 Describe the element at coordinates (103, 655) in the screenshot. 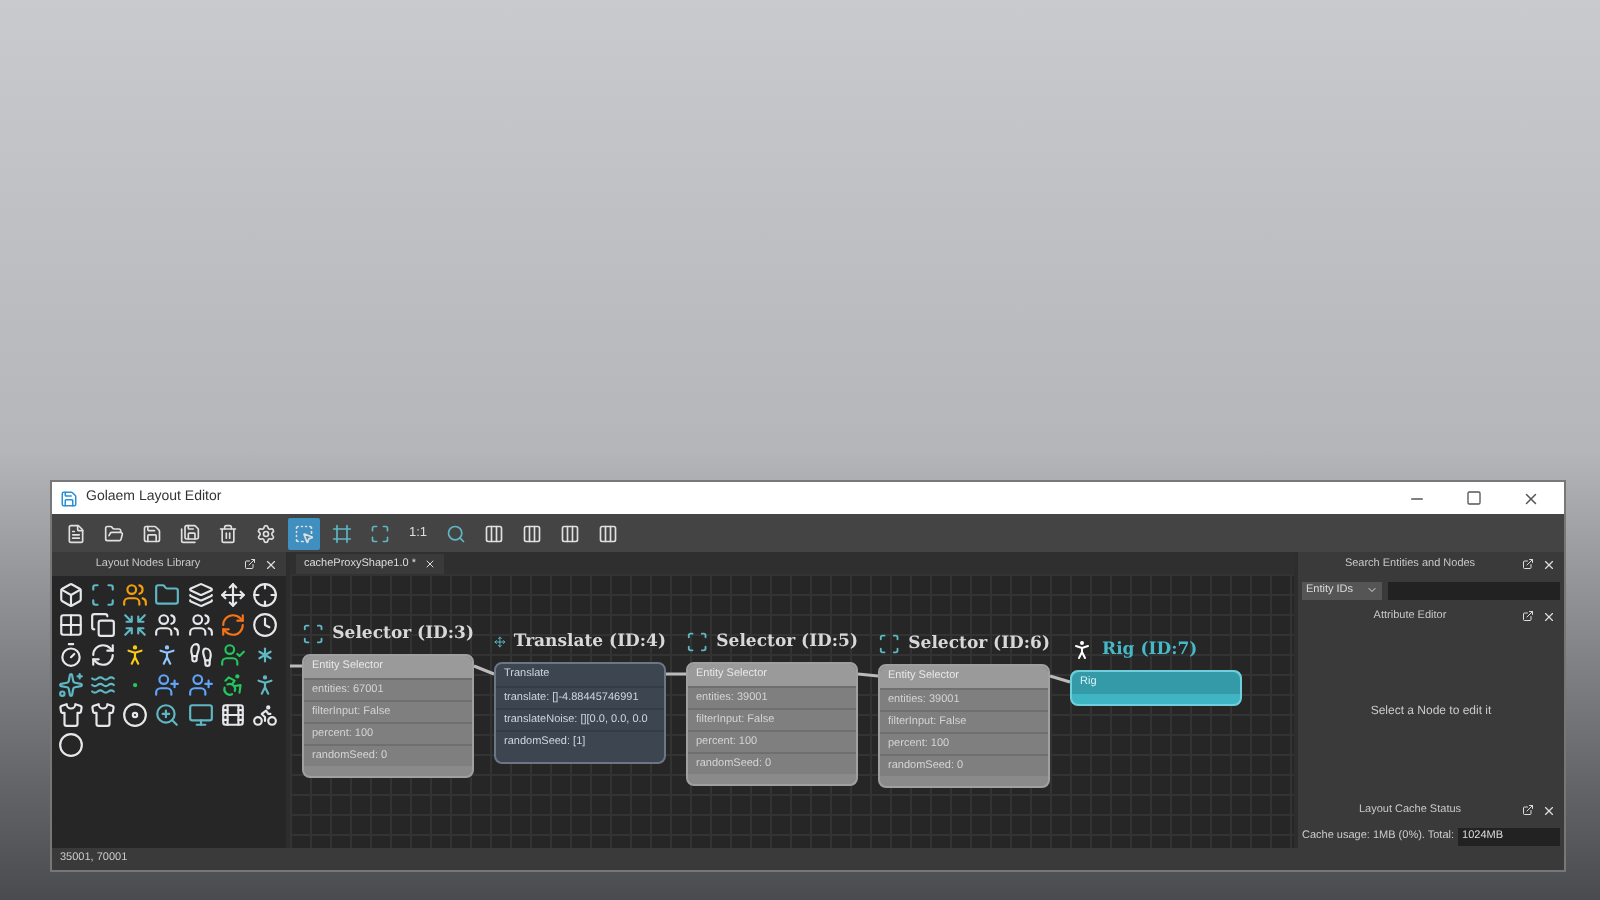

I see `rotate-icon` at that location.